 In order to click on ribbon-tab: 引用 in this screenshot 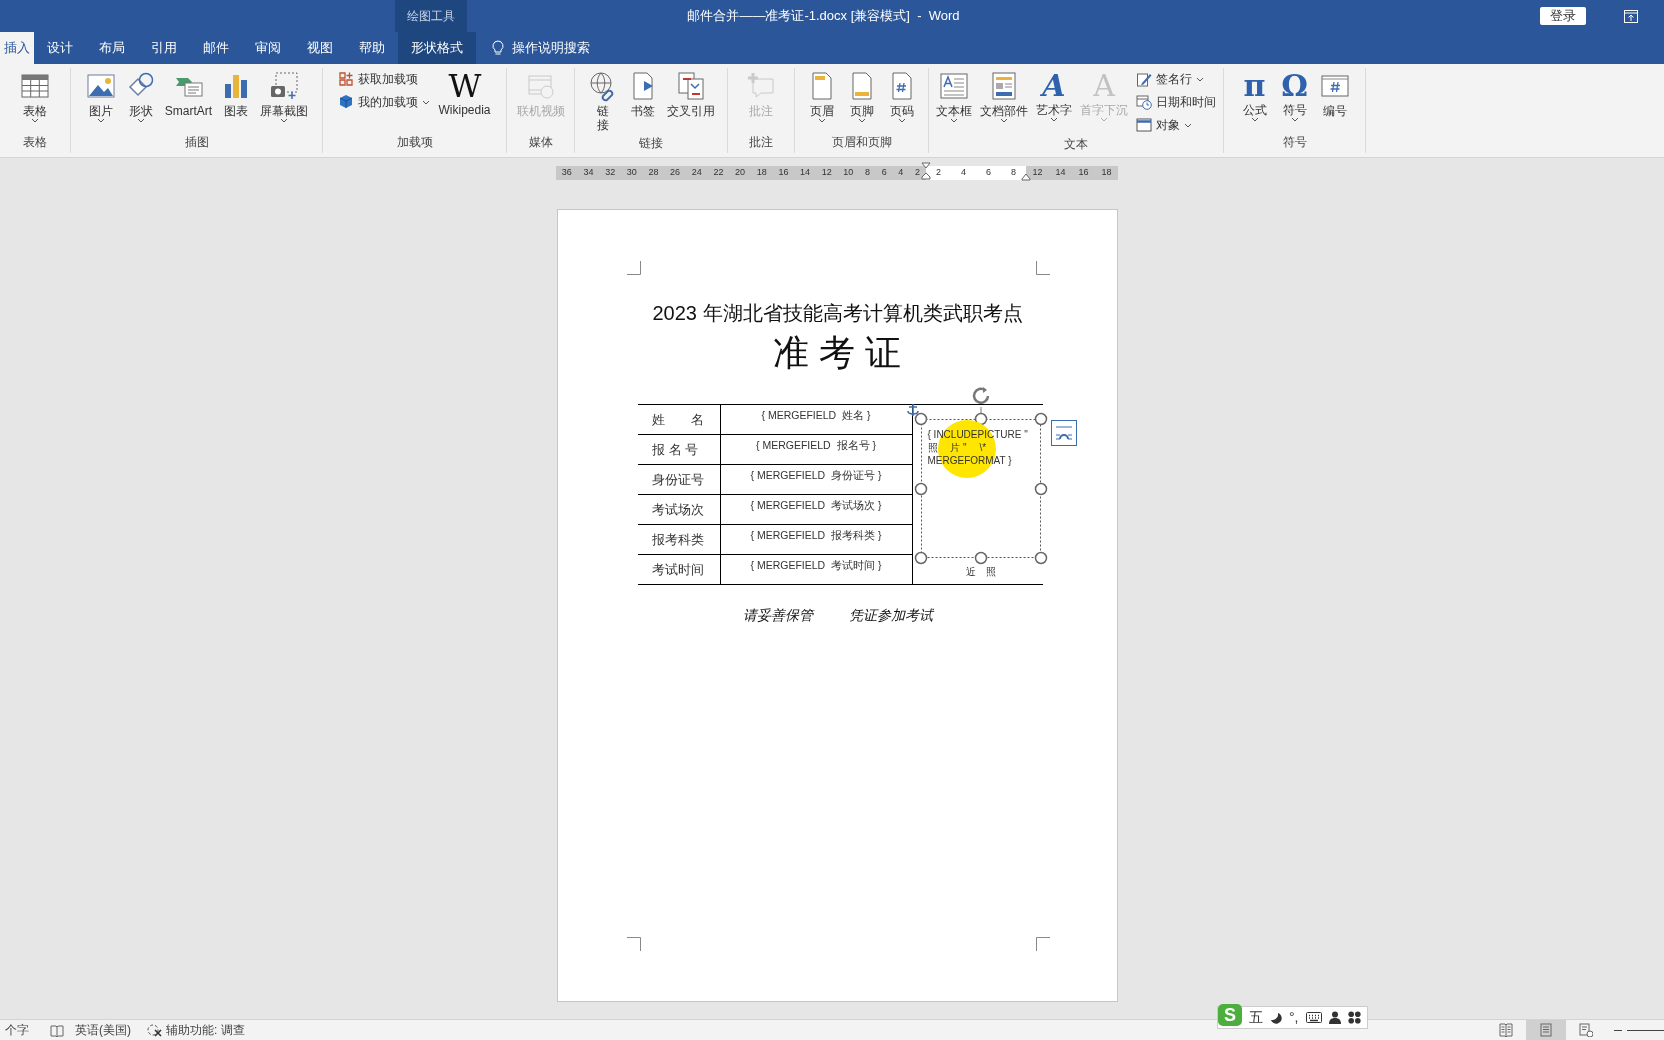, I will do `click(164, 48)`.